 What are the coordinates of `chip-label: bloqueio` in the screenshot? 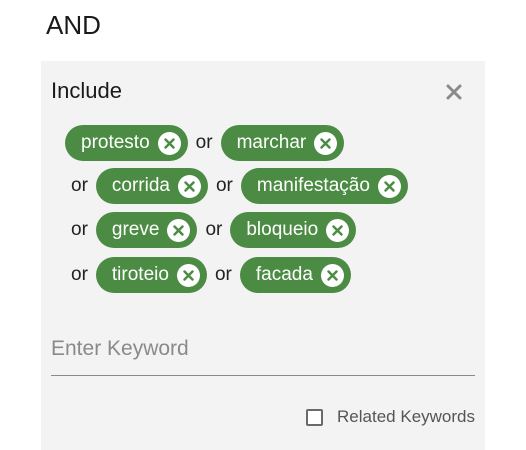 It's located at (282, 229).